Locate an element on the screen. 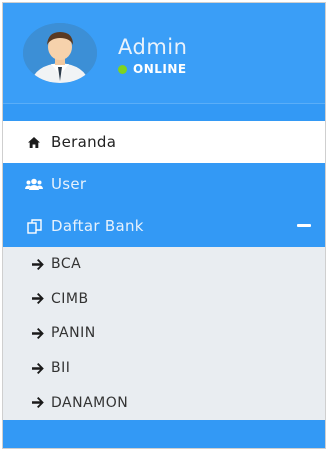 The height and width of the screenshot is (451, 328). status-label: ONLINE is located at coordinates (160, 69).